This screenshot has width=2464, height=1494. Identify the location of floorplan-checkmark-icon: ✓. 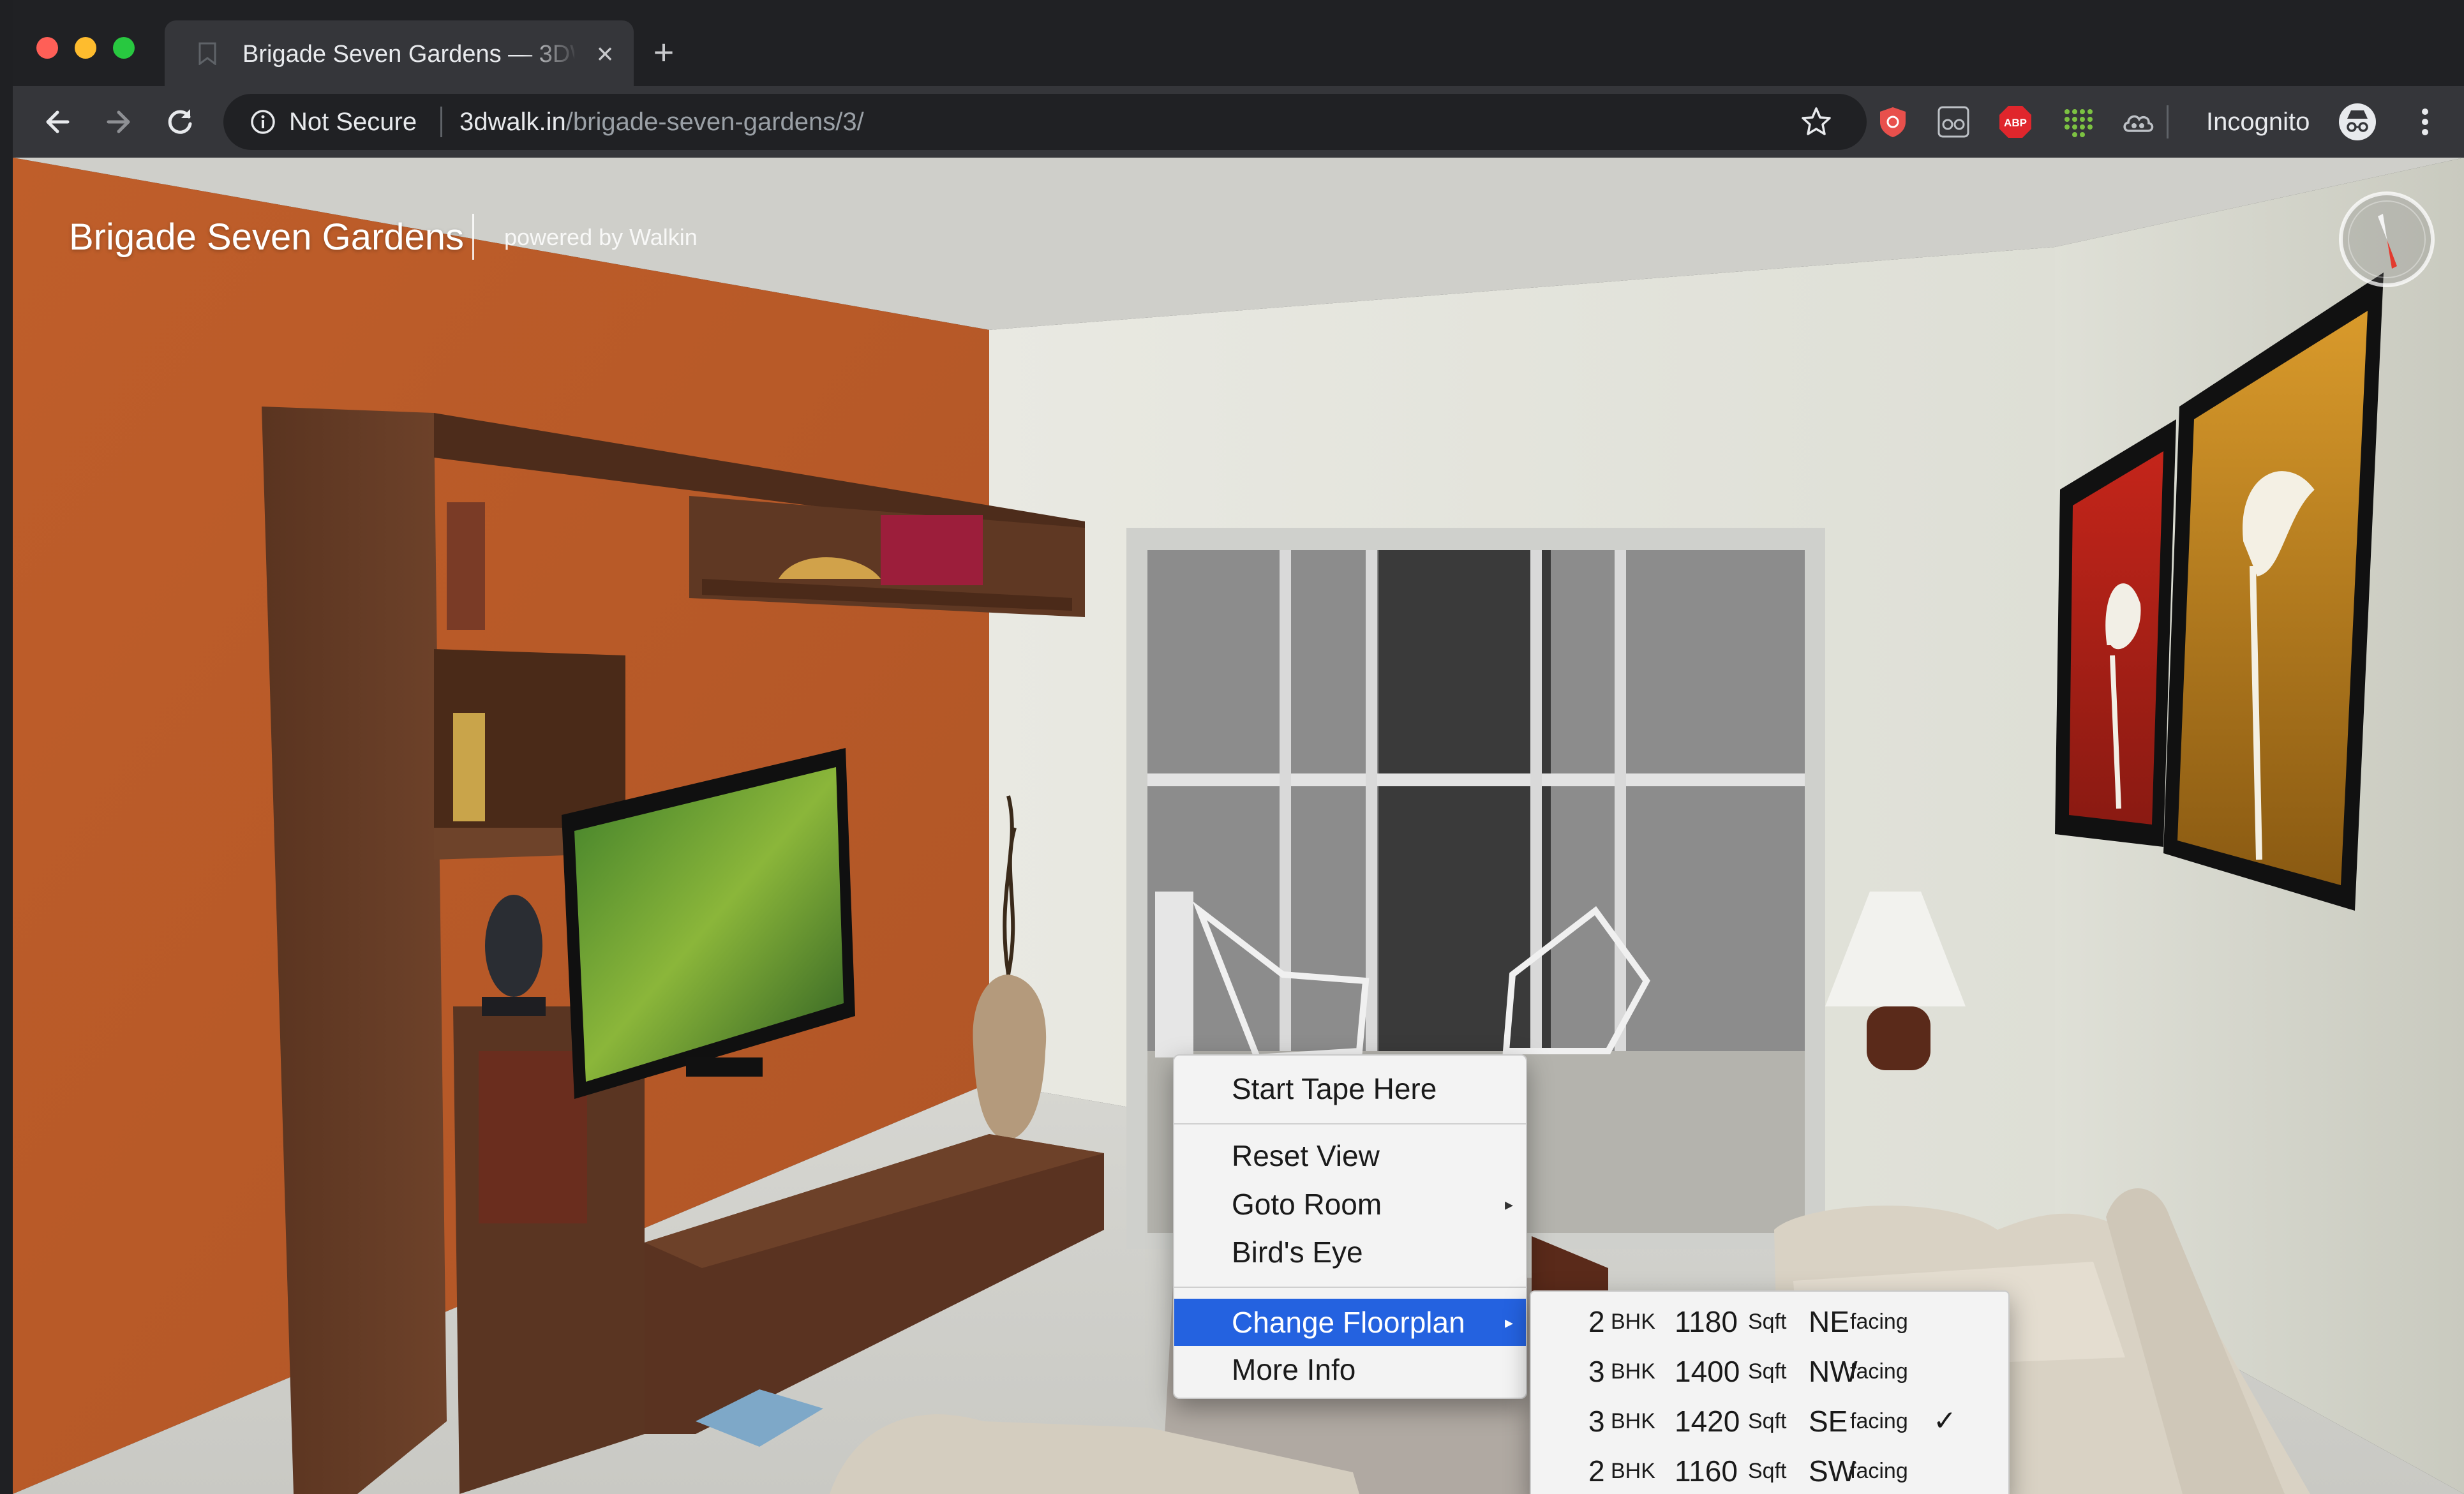
(1945, 1421).